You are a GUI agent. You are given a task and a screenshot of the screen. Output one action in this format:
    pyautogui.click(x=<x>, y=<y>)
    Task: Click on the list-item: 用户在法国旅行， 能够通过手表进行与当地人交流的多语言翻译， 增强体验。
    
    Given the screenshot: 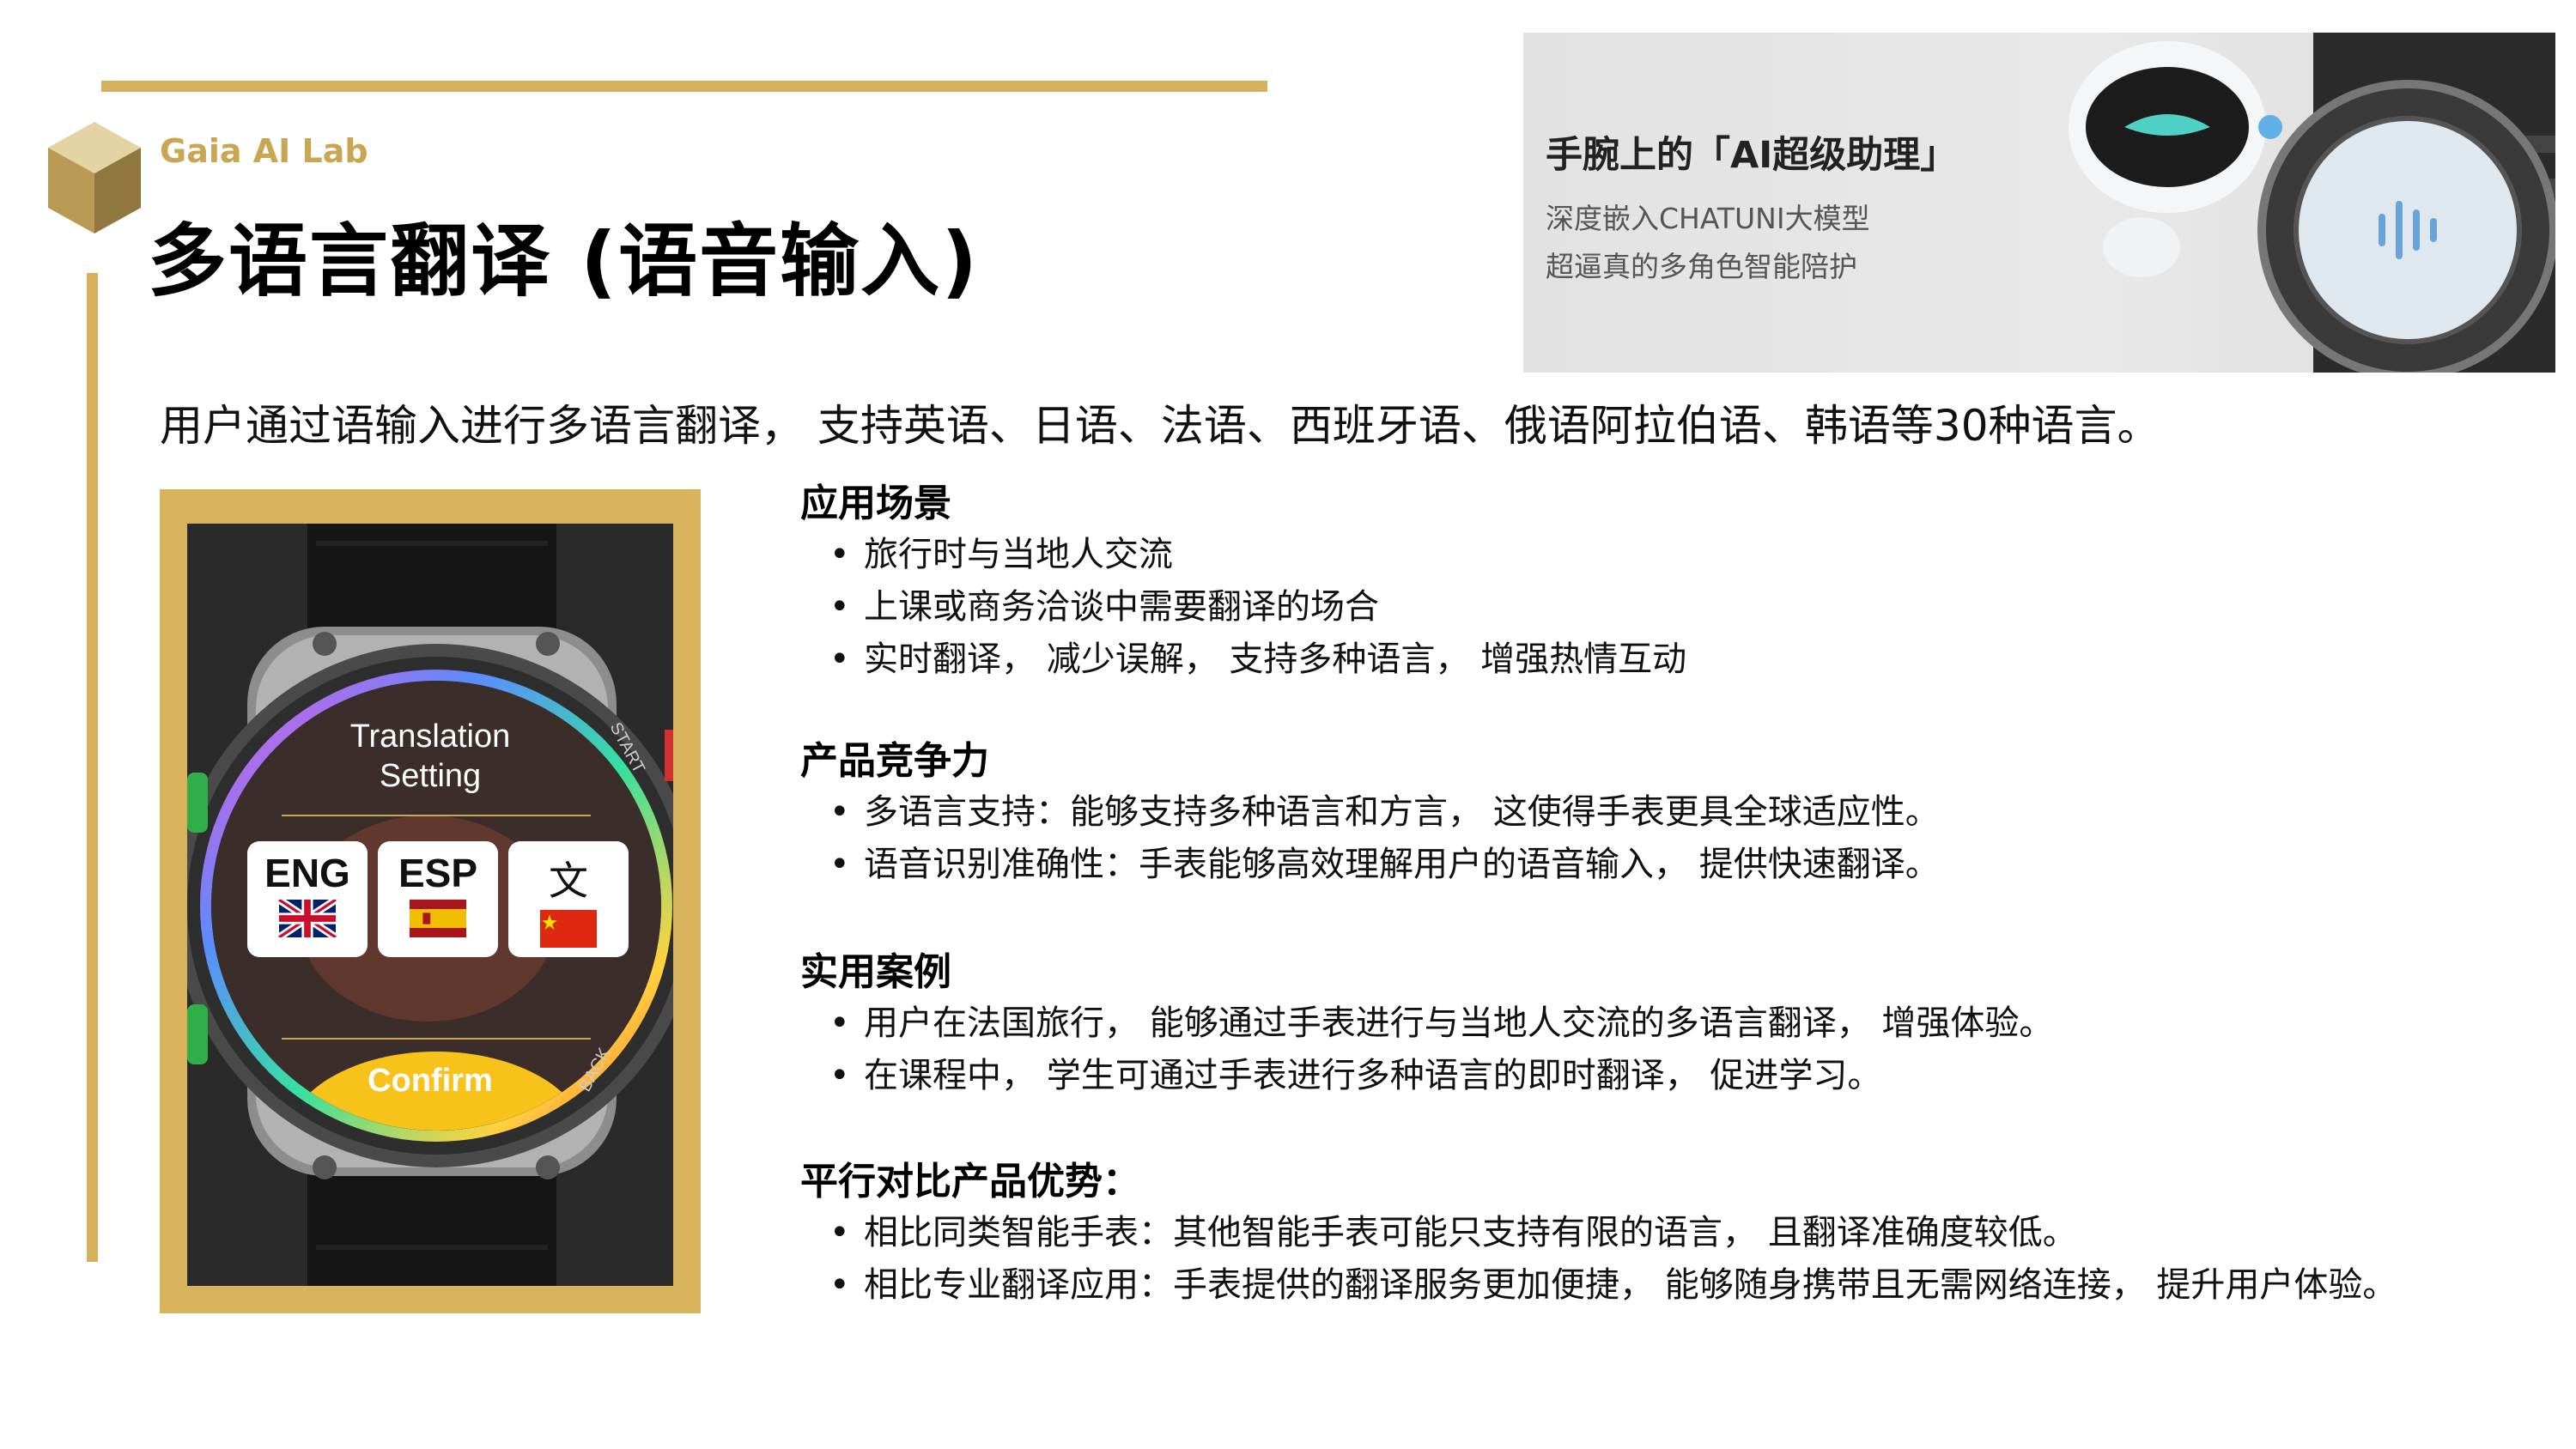 What is the action you would take?
    pyautogui.click(x=1426, y=1023)
    